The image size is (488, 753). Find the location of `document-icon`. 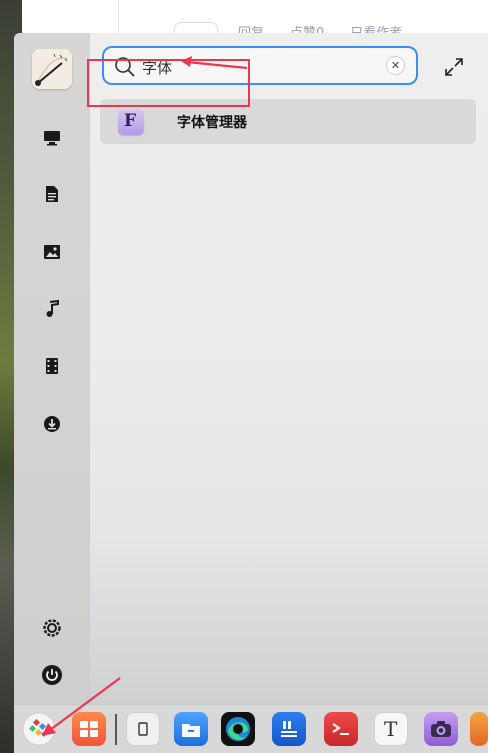

document-icon is located at coordinates (52, 194).